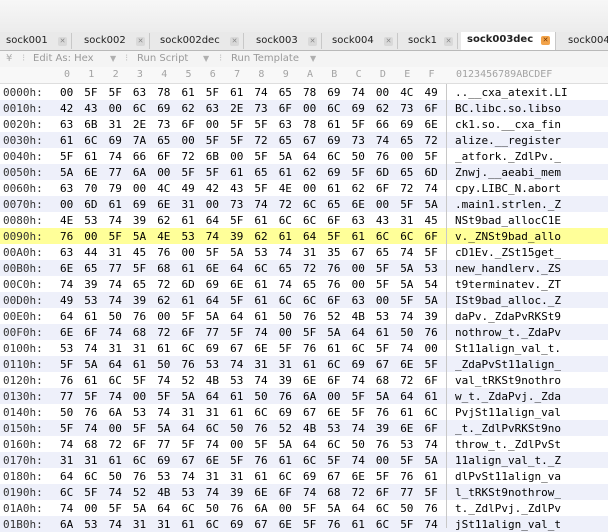 This screenshot has width=608, height=532. I want to click on hex-bytes: 5A 6E 77 6A 00 5F 5F 61 65 61 62 69 5F 6D 65 6D, so click(250, 173).